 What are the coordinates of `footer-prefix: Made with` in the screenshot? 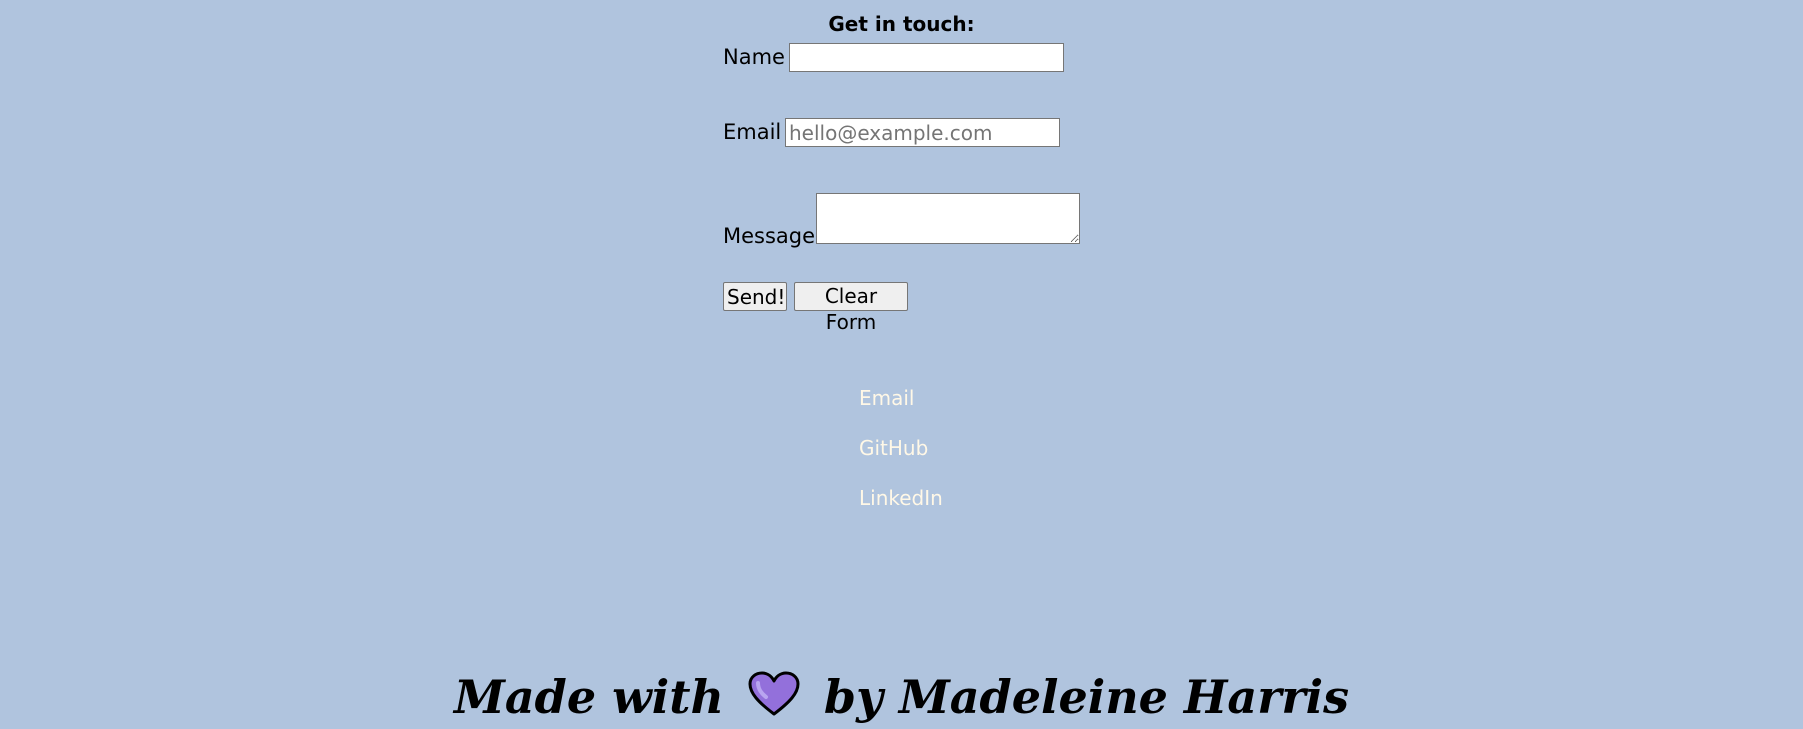 It's located at (588, 697).